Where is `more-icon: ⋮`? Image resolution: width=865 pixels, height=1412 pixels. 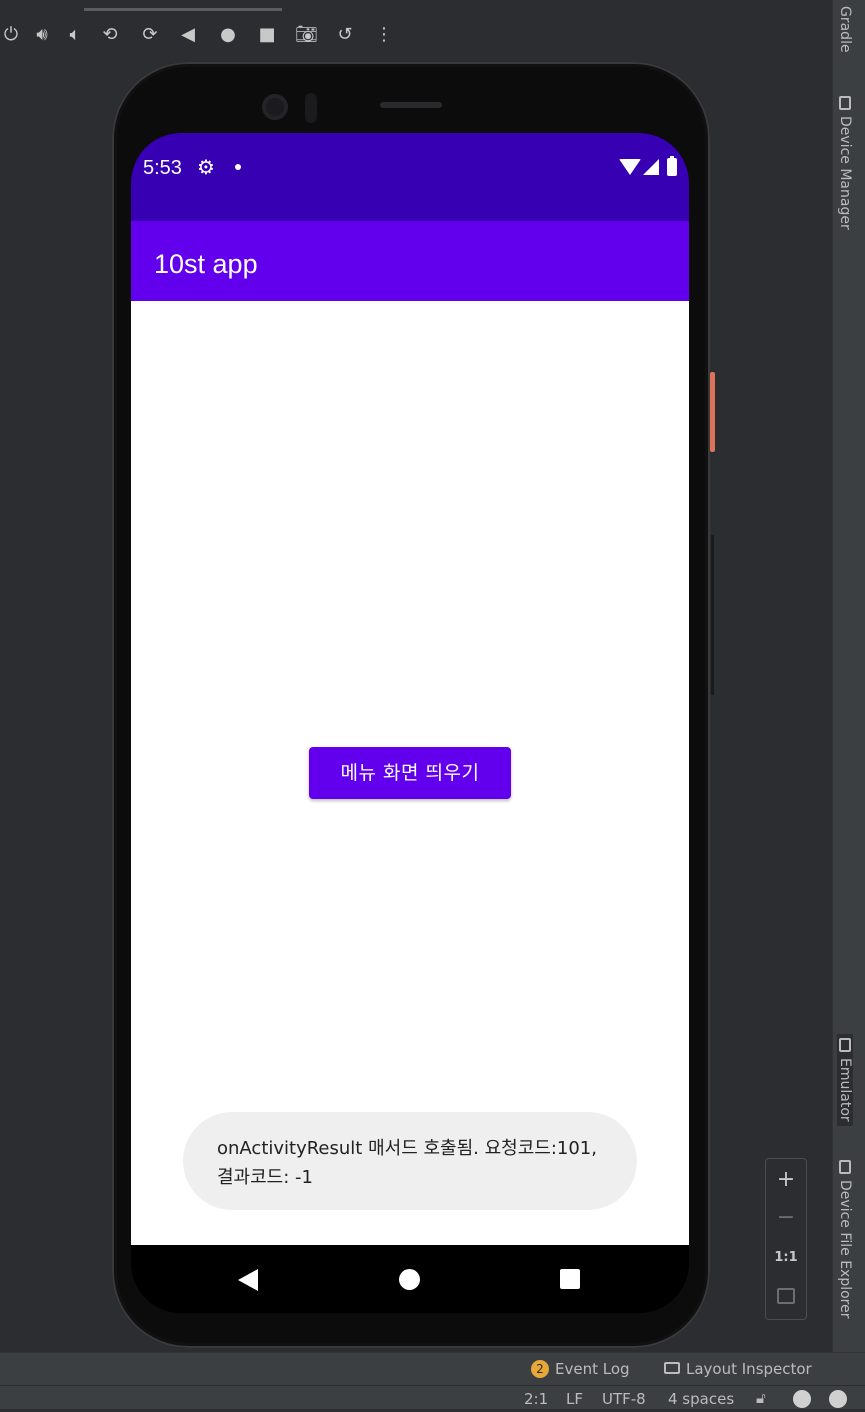
more-icon: ⋮ is located at coordinates (384, 35).